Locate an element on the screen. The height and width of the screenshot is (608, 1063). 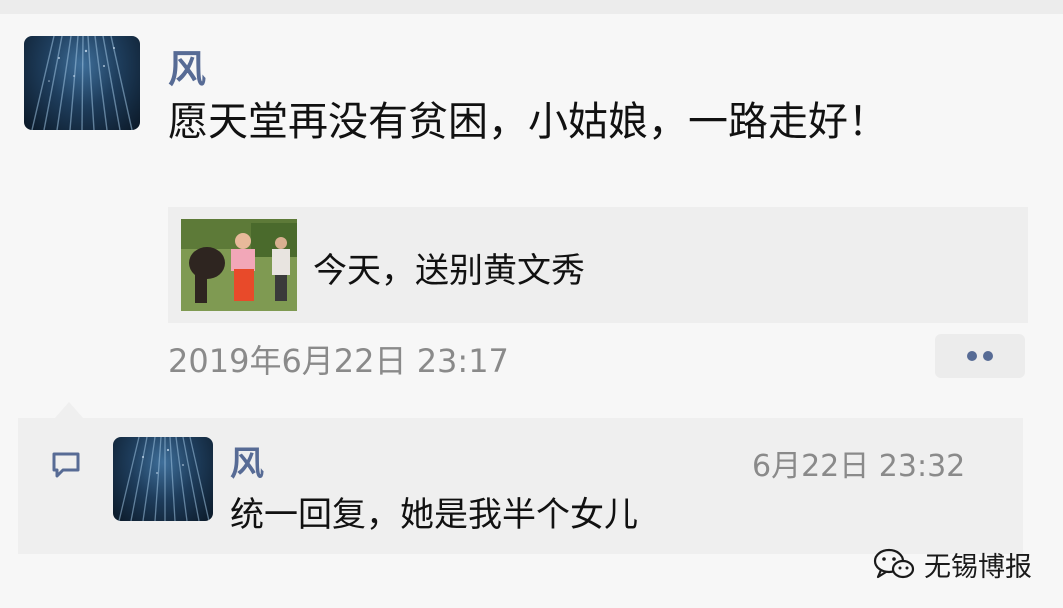
post-text: 愿天堂再没有贫困，小姑娘，一路走好！ is located at coordinates (528, 122).